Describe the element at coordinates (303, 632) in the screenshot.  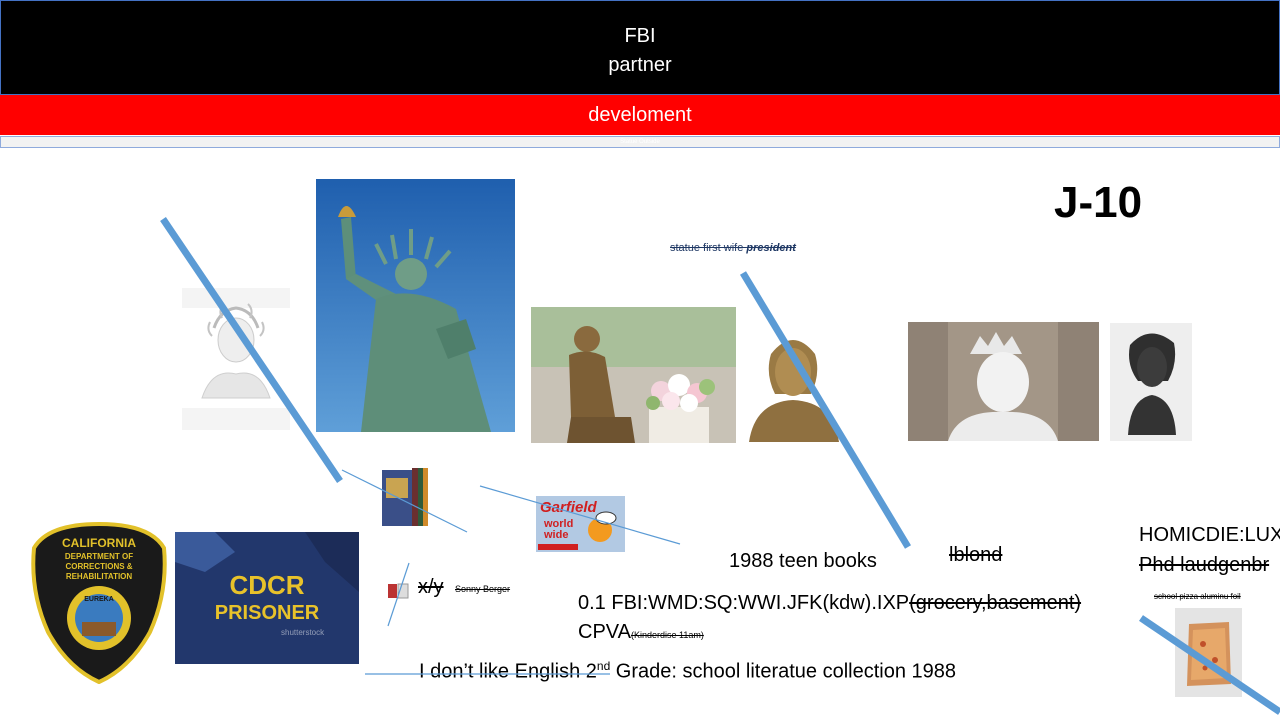
I see `jacket-watermark: shutterstock` at that location.